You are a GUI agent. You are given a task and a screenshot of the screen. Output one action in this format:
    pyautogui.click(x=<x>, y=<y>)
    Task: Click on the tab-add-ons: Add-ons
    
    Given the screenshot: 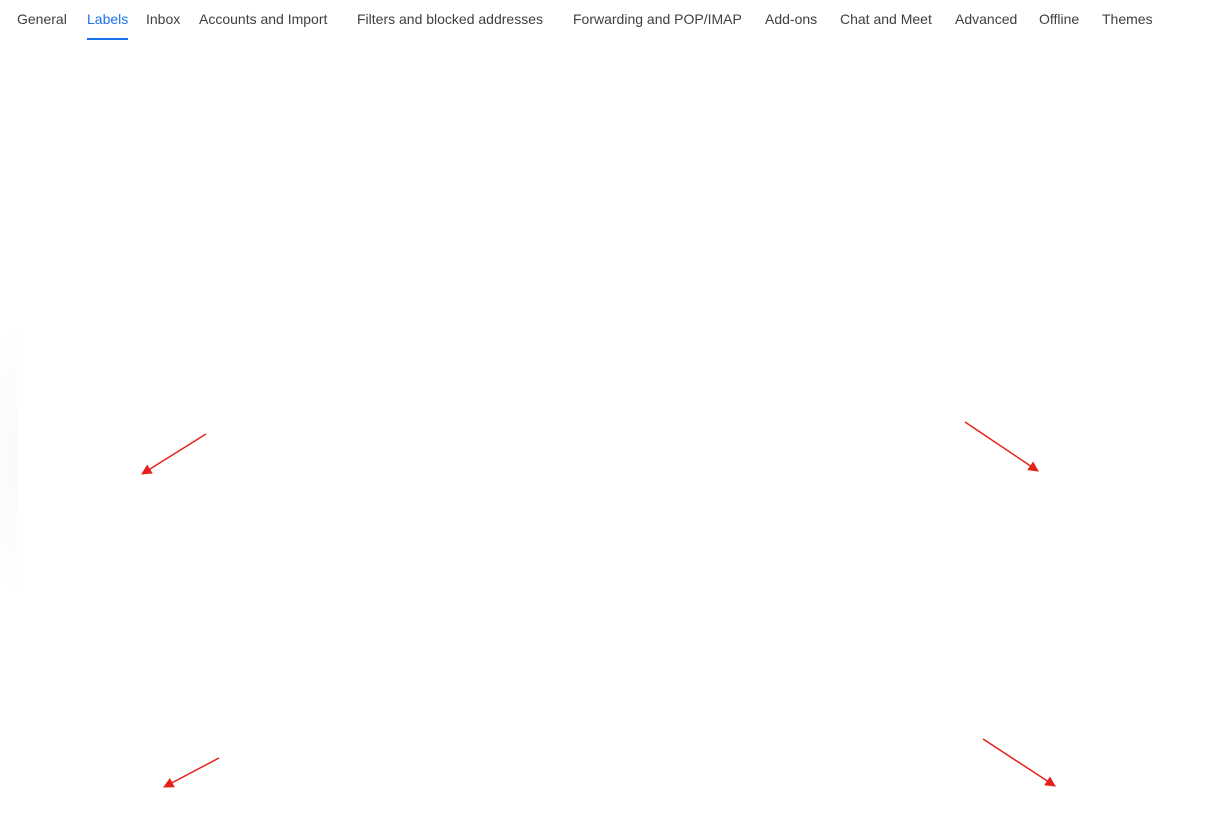 What is the action you would take?
    pyautogui.click(x=791, y=20)
    